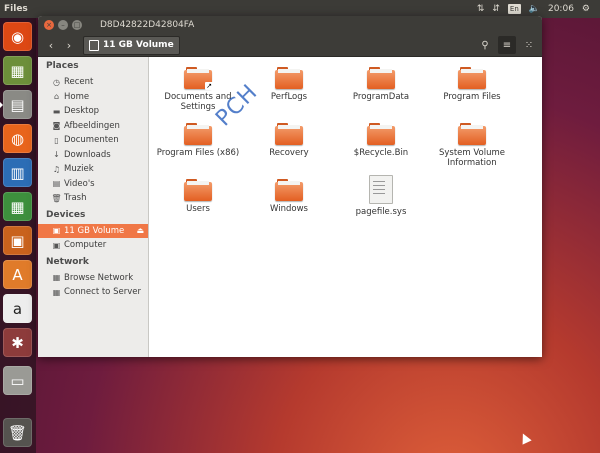 The image size is (600, 453). Describe the element at coordinates (17, 274) in the screenshot. I see `software-center-icon: A` at that location.